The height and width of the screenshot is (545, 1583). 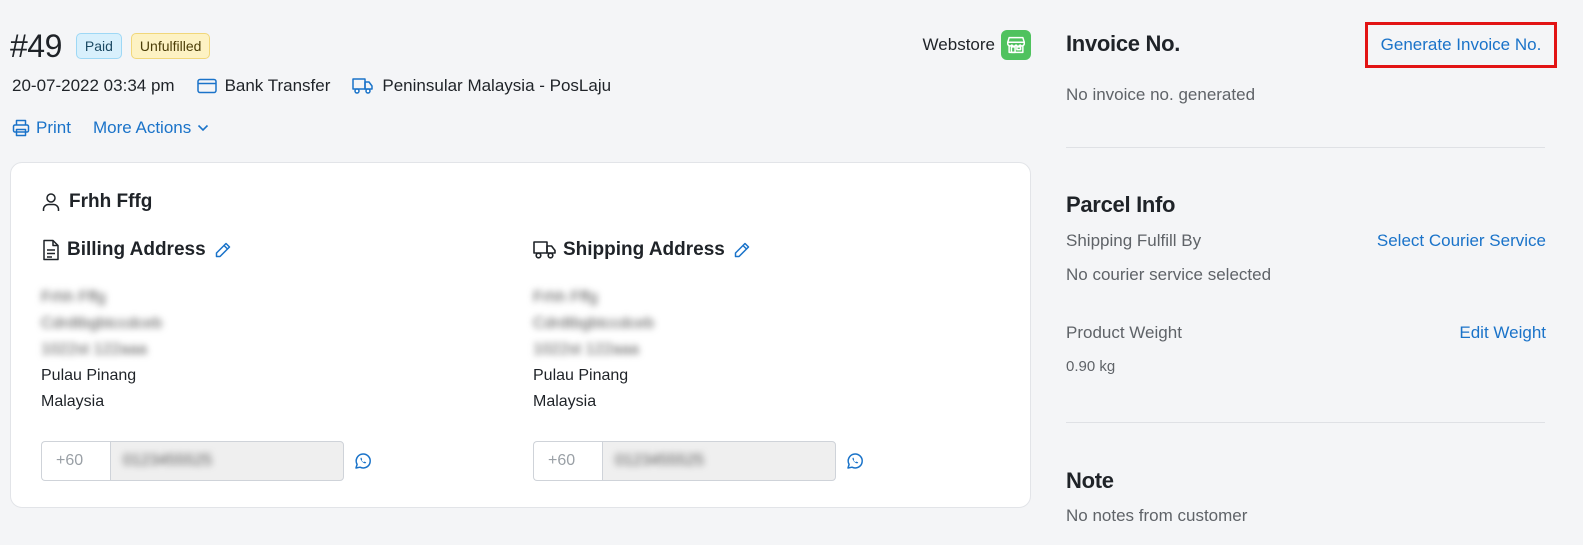 What do you see at coordinates (73, 401) in the screenshot?
I see `billing-country: Malaysia` at bounding box center [73, 401].